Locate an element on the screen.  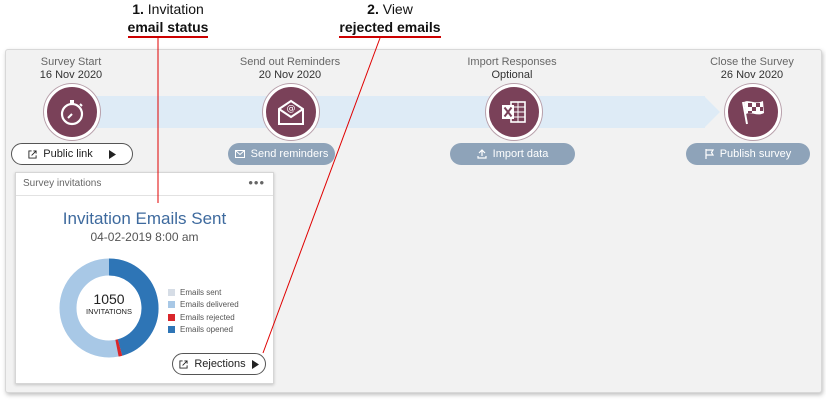
legend-item: Emails delivered is located at coordinates (203, 305).